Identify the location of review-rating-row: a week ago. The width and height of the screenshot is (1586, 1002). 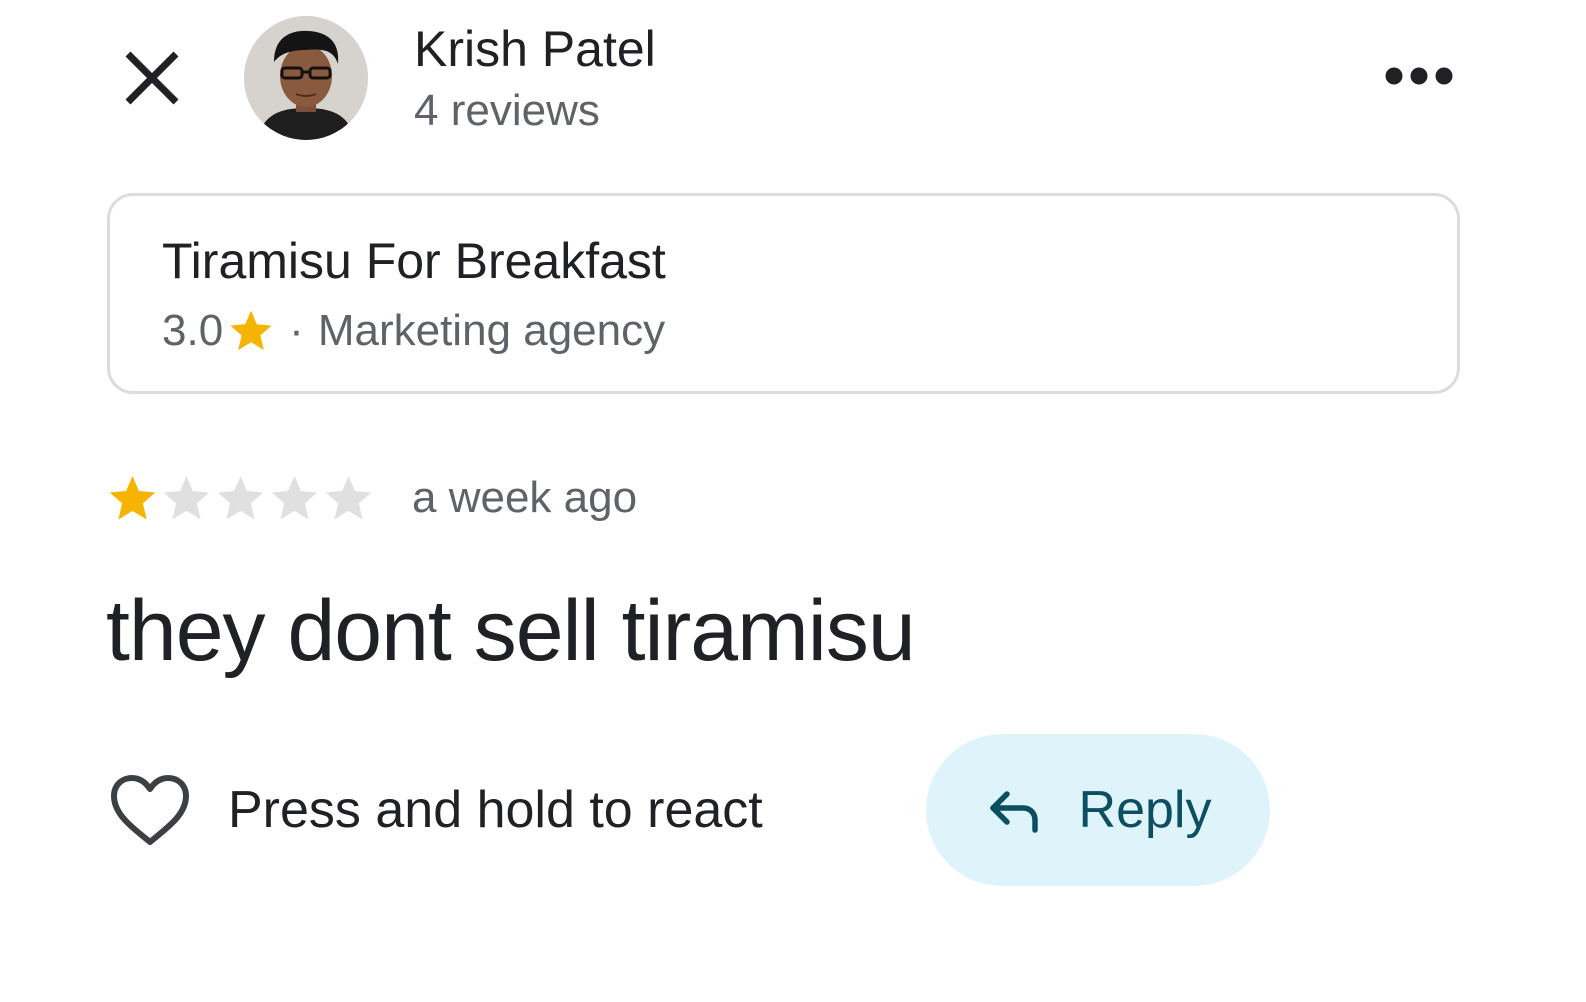
(371, 498).